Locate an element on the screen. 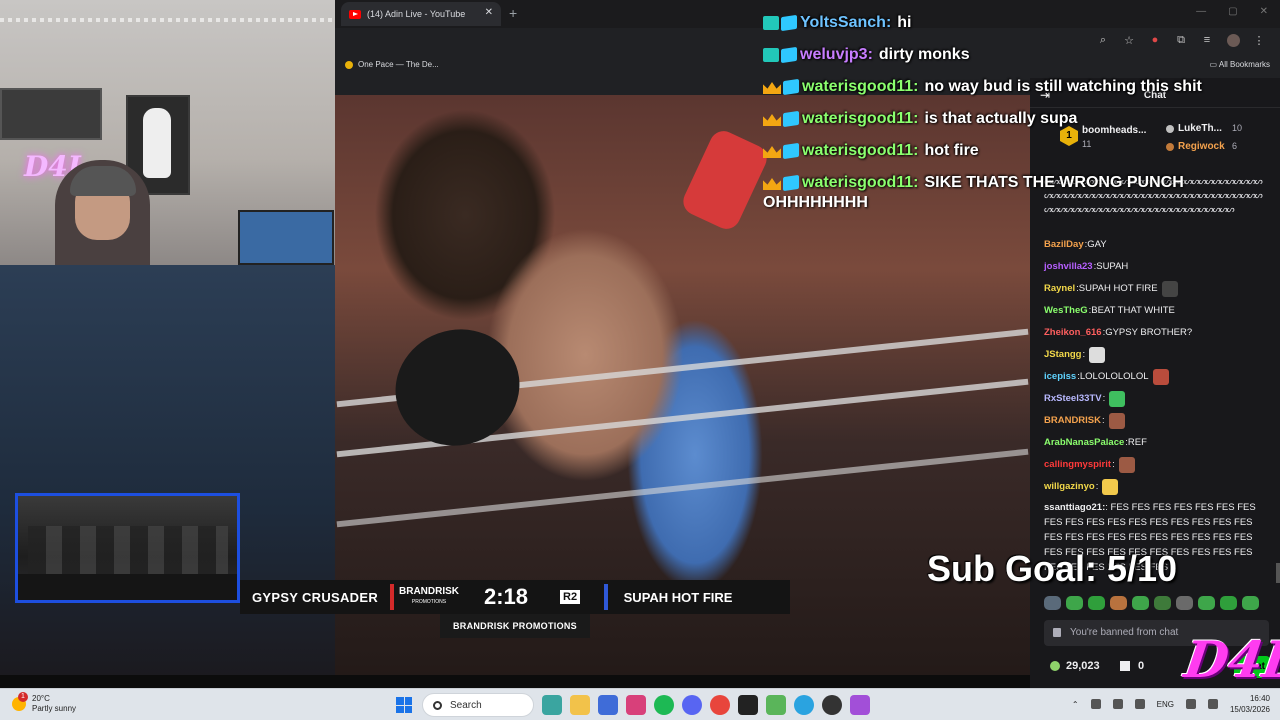 The image size is (1280, 720). weather-badge: 1 is located at coordinates (23, 697).